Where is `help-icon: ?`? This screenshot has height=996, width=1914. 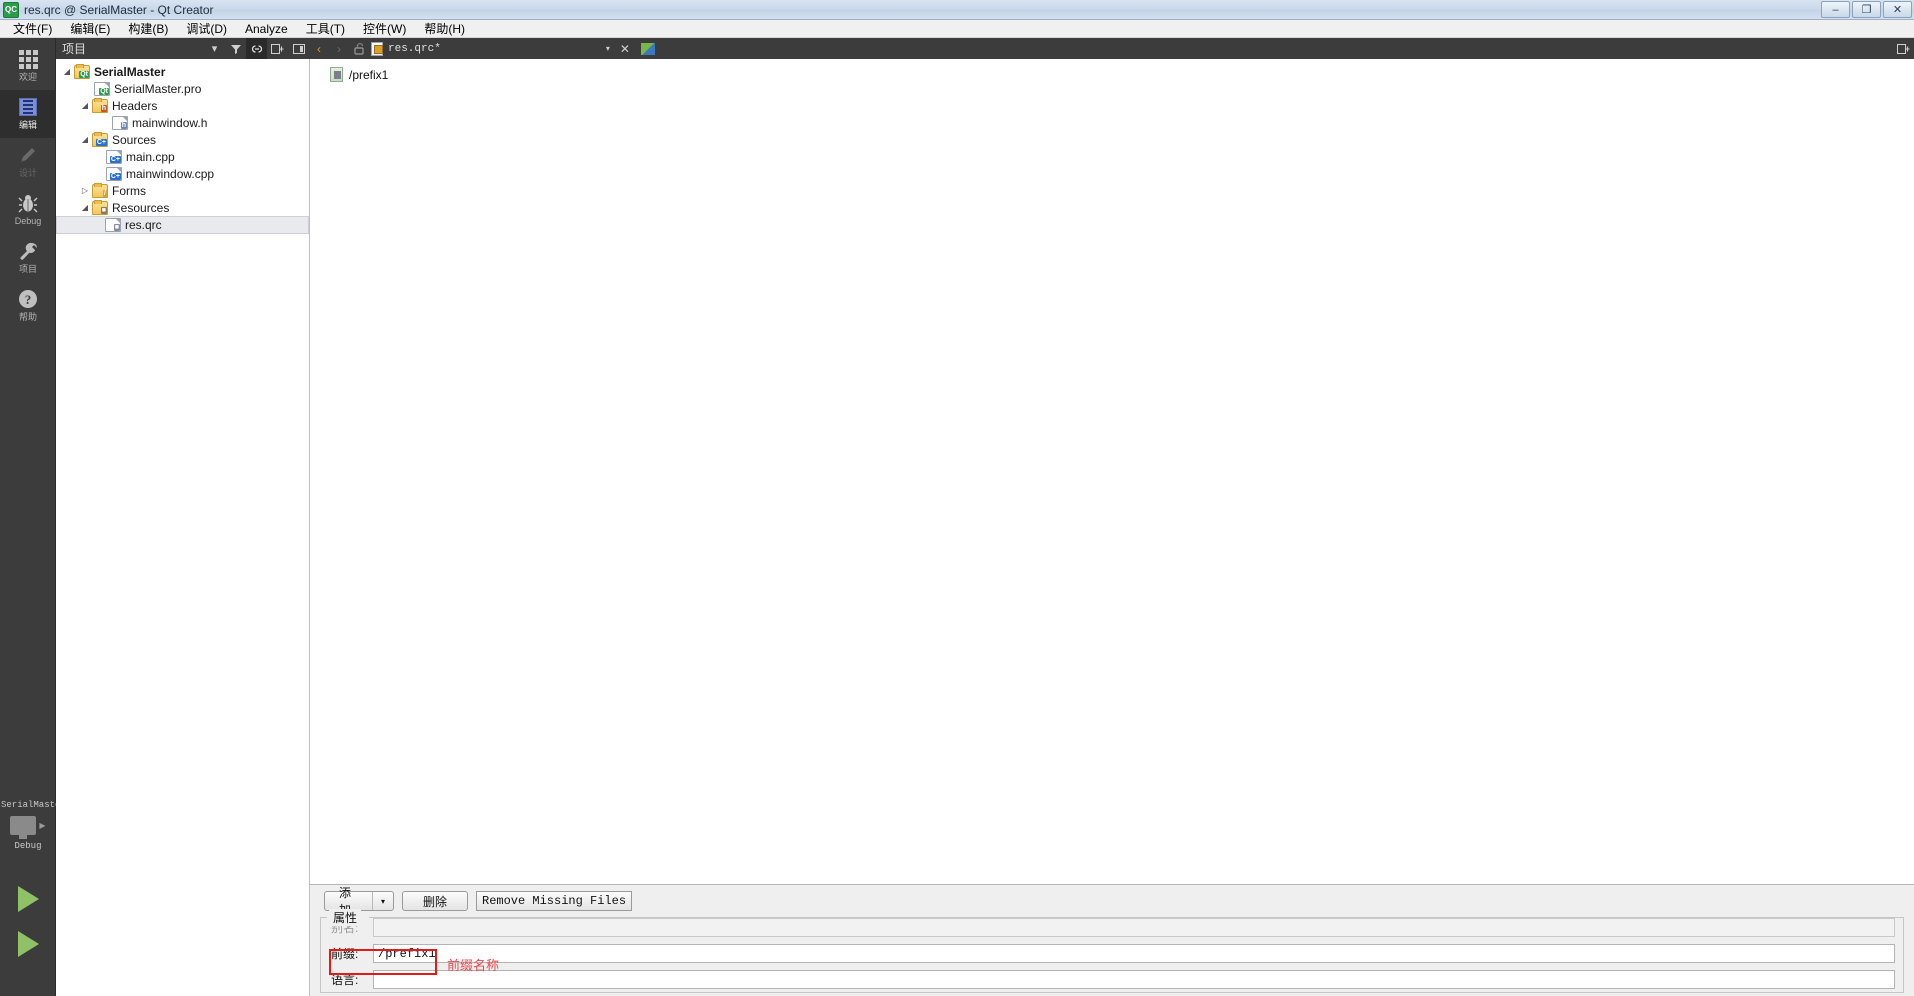 help-icon: ? is located at coordinates (28, 299).